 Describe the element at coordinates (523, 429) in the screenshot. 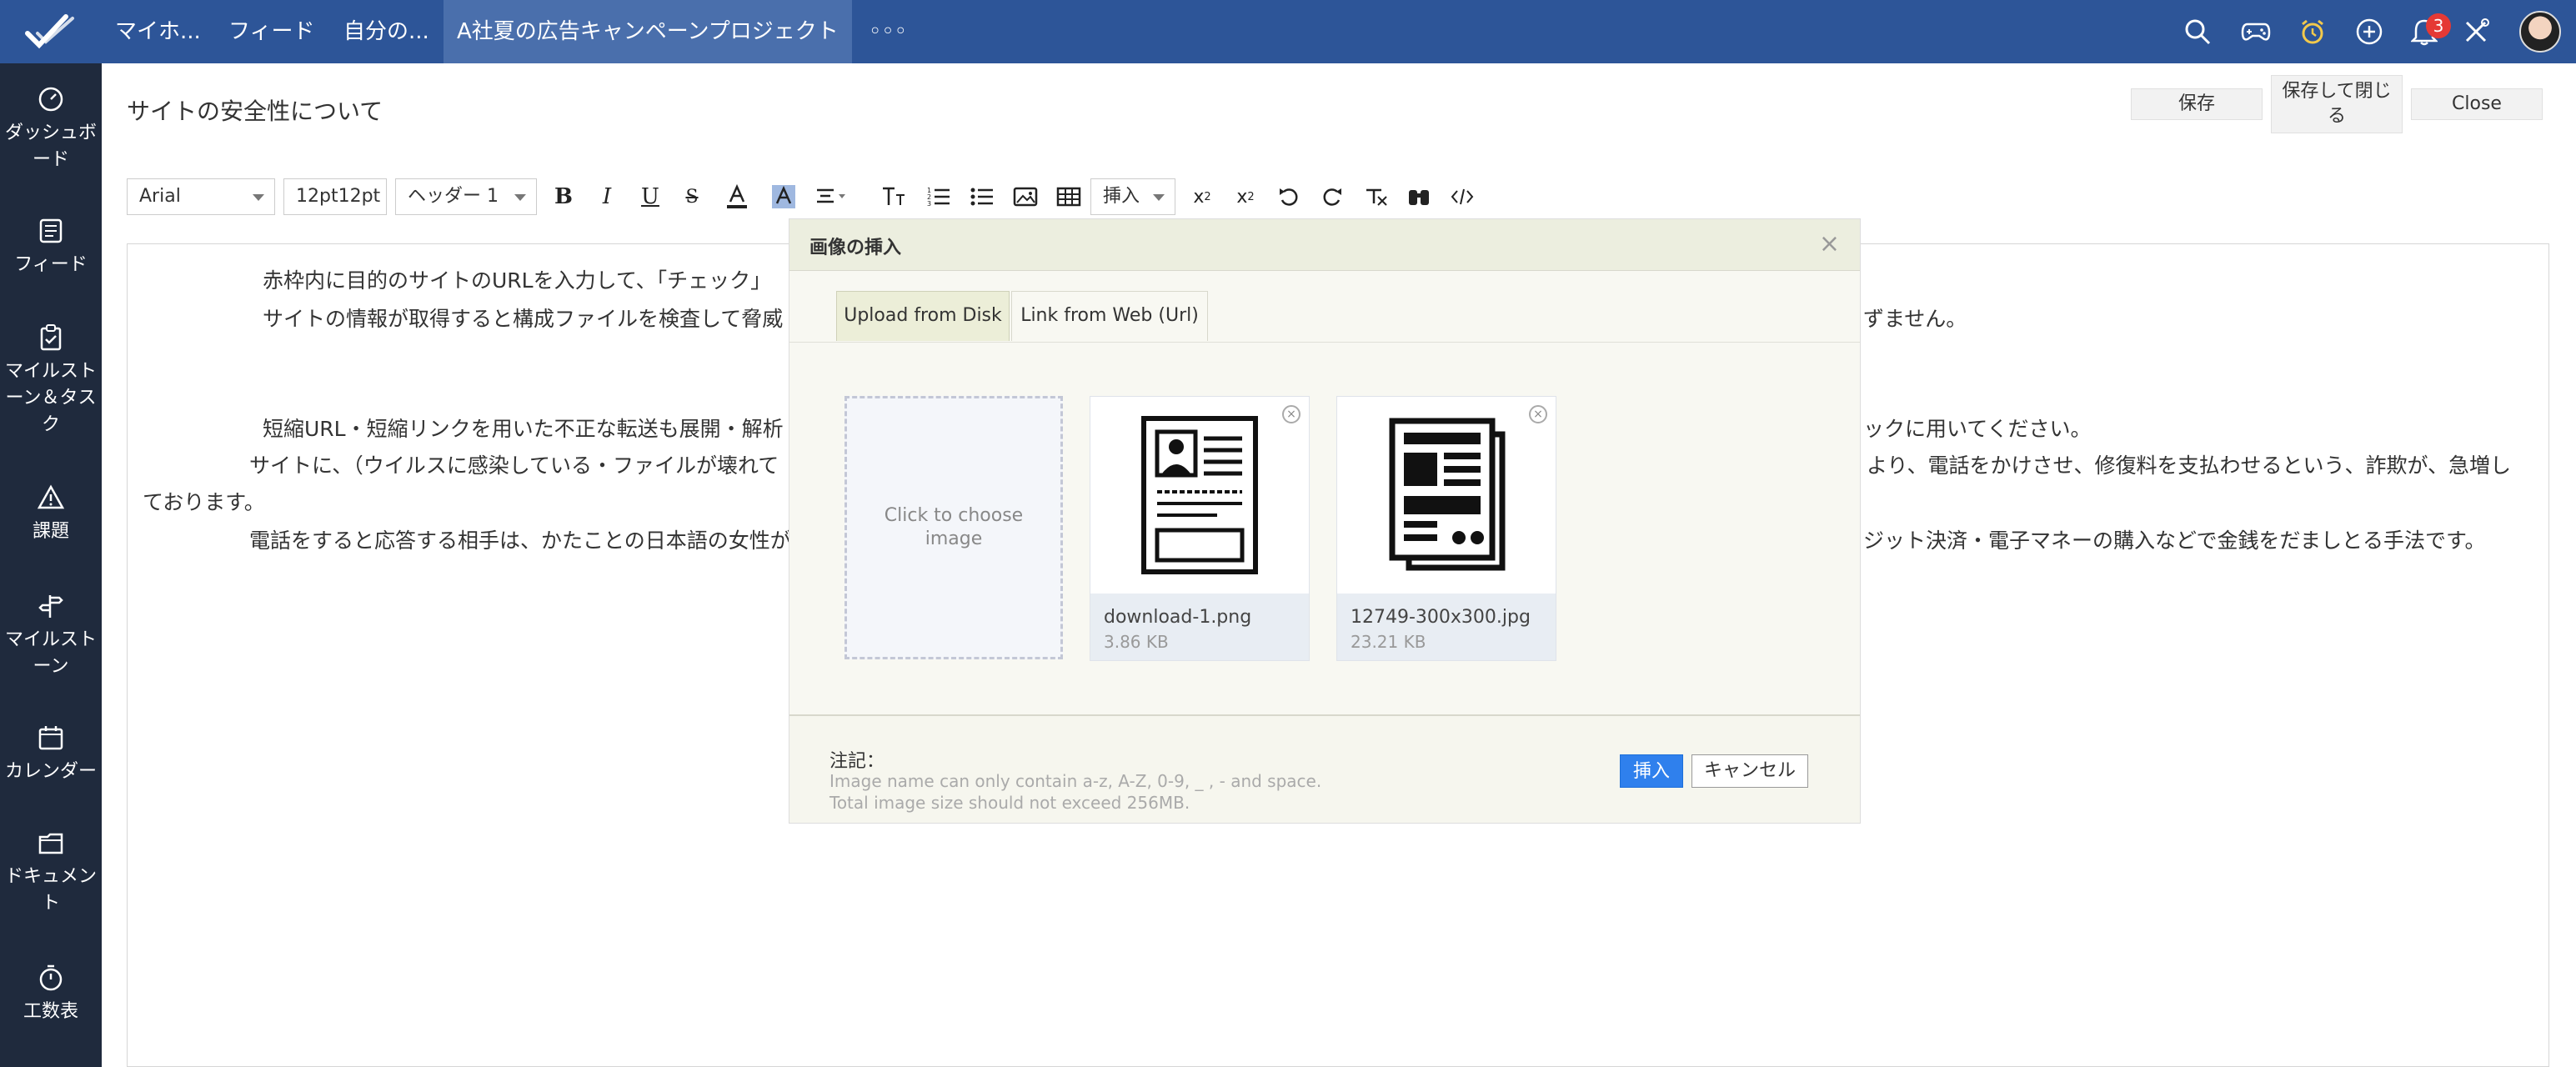

I see `editor-line: 短縮URL・短縮リンクを用いた不正な転送も展開・解析` at that location.